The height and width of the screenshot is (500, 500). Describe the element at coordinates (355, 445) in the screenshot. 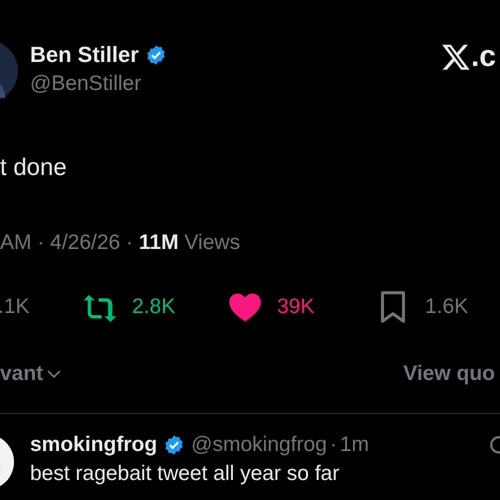

I see `reply-time: 1m` at that location.